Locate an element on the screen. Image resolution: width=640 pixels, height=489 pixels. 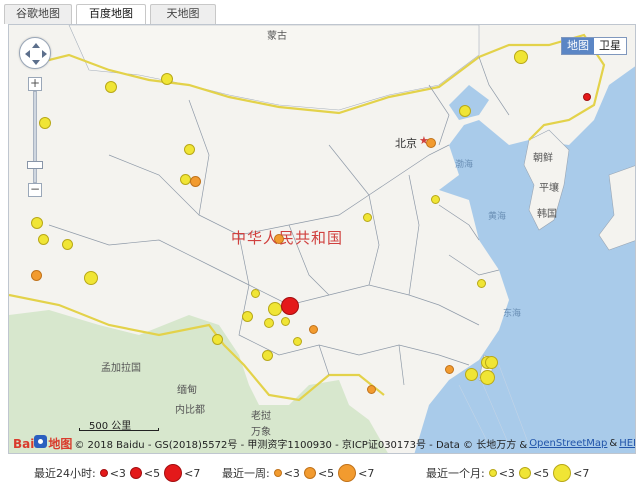
label-pyongyang: 平壤 is located at coordinates (549, 188).